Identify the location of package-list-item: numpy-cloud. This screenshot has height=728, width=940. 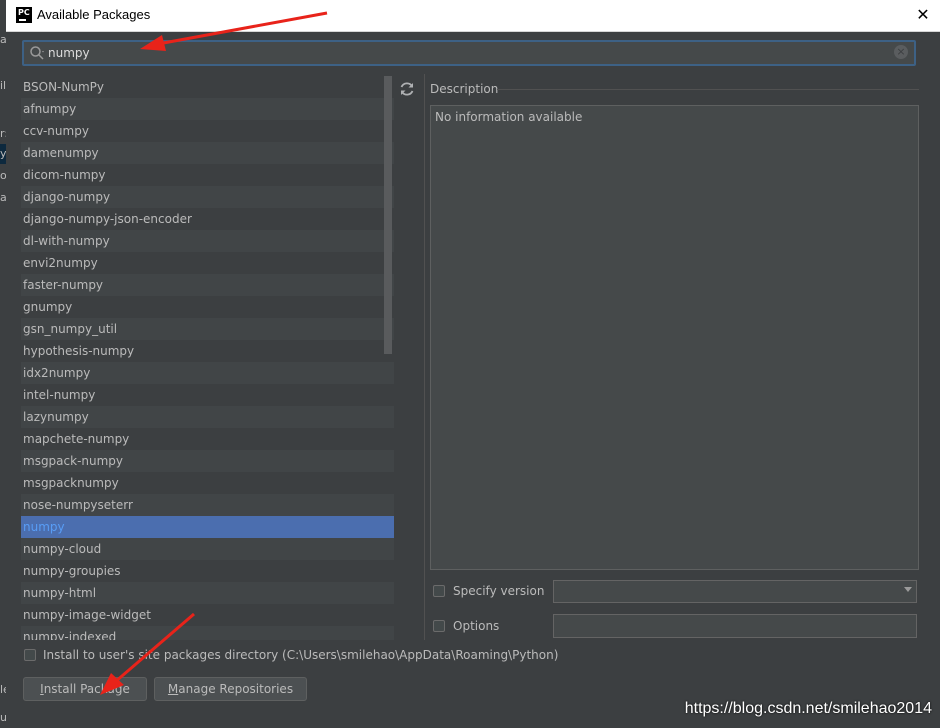
(207, 549).